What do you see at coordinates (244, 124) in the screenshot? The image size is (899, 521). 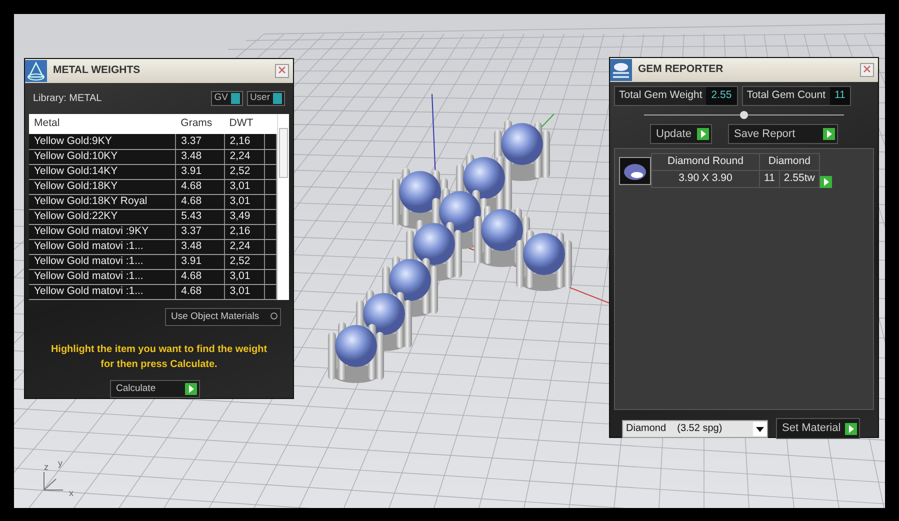 I see `column-header: DWT` at bounding box center [244, 124].